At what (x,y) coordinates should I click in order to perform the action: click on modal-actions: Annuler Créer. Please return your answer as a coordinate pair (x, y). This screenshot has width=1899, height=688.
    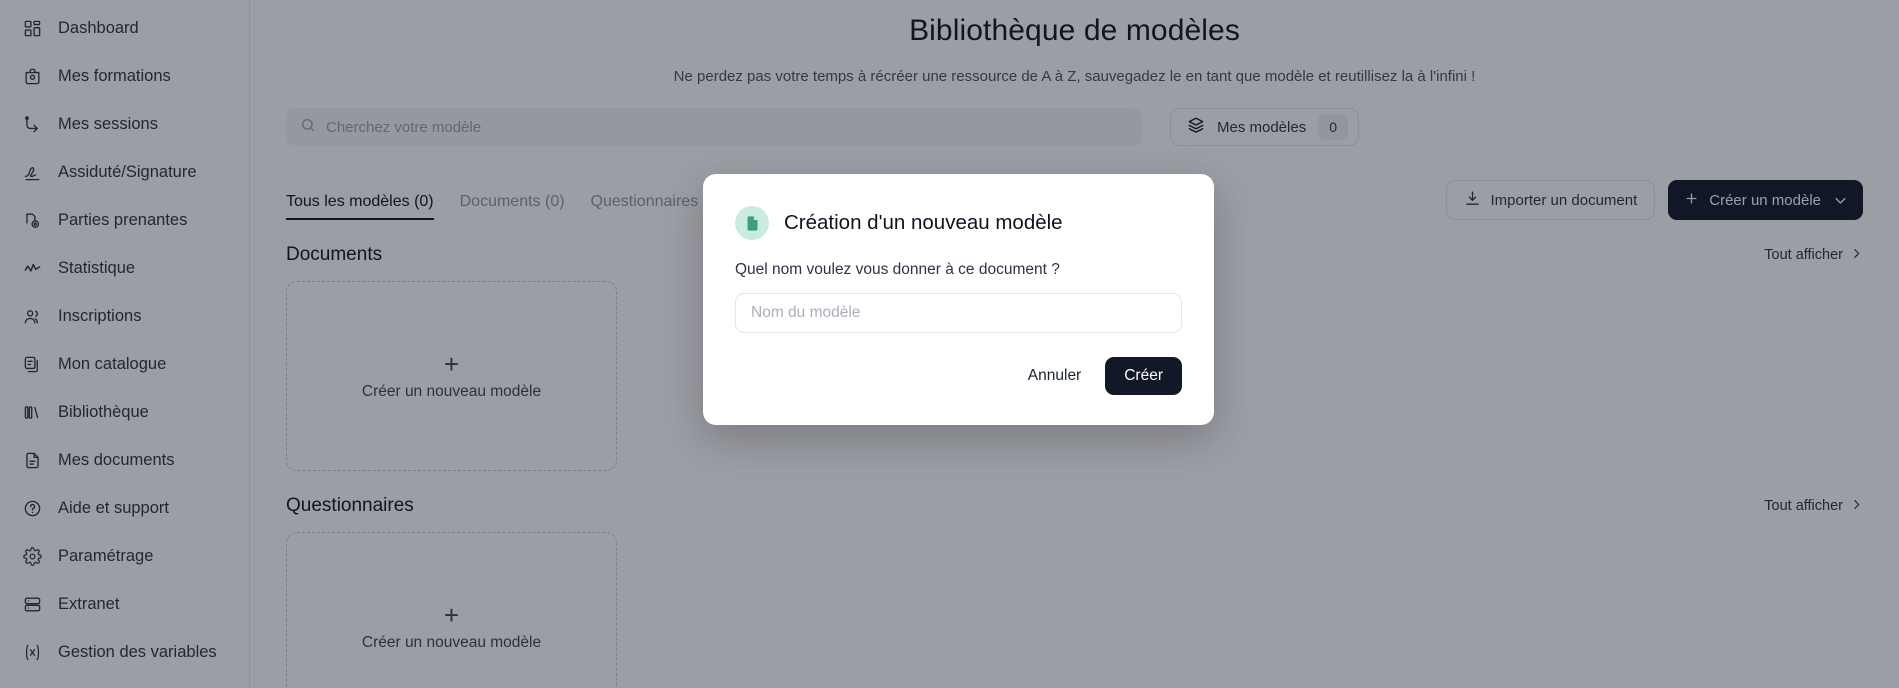
    Looking at the image, I should click on (958, 376).